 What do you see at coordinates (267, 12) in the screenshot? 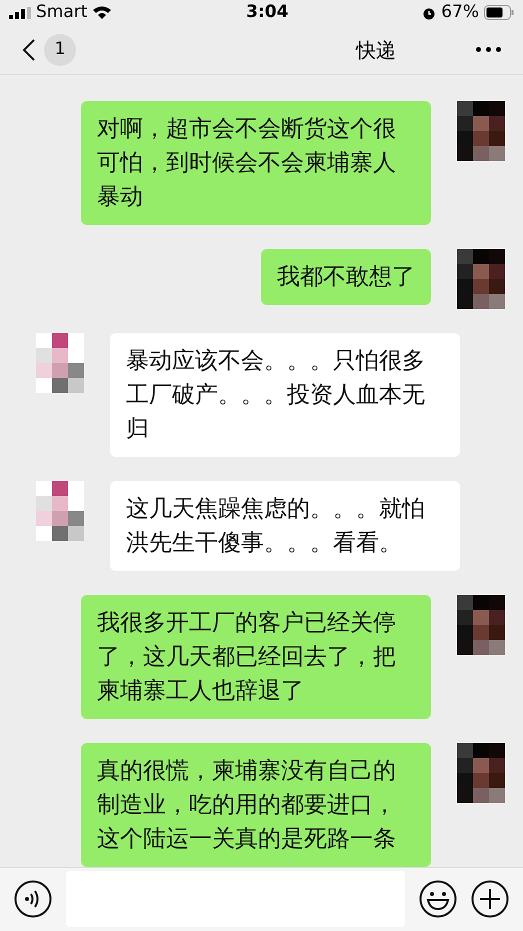
I see `clock-time: 3:04` at bounding box center [267, 12].